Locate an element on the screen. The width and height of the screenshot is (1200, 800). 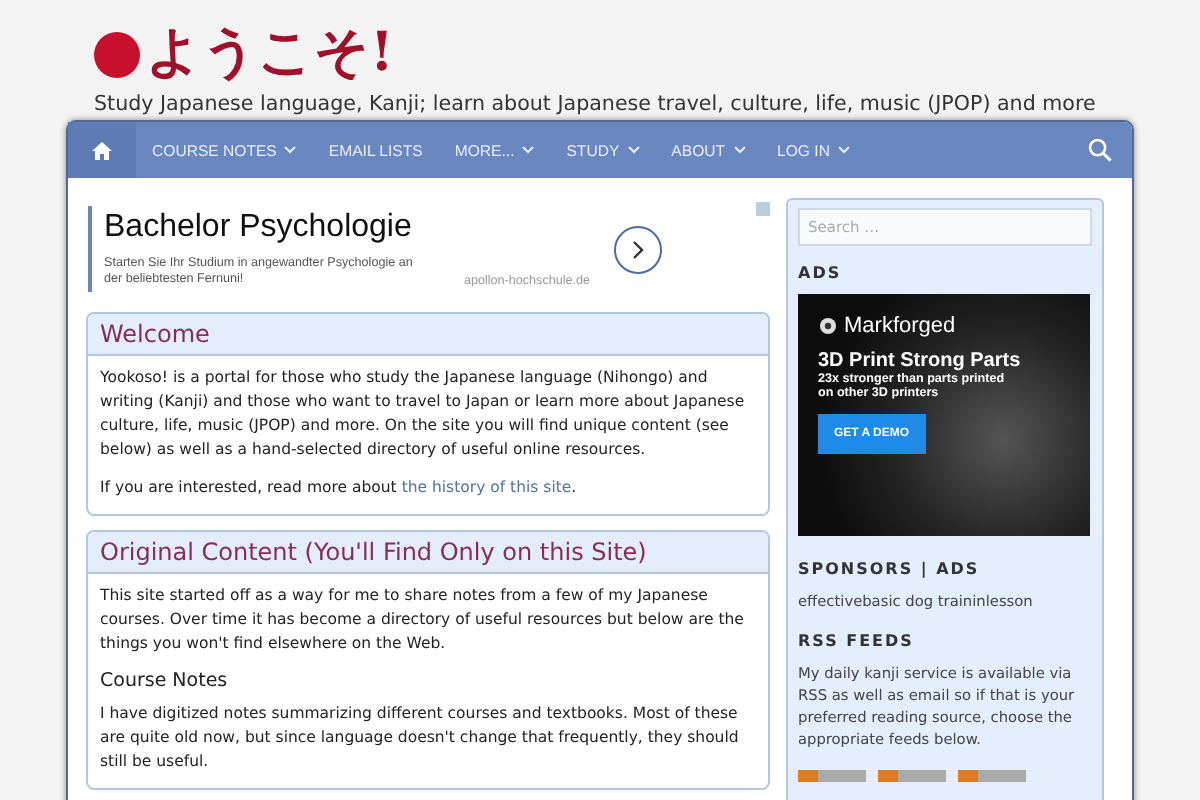
widget-heading: SPONSORS | ADS is located at coordinates (890, 569).